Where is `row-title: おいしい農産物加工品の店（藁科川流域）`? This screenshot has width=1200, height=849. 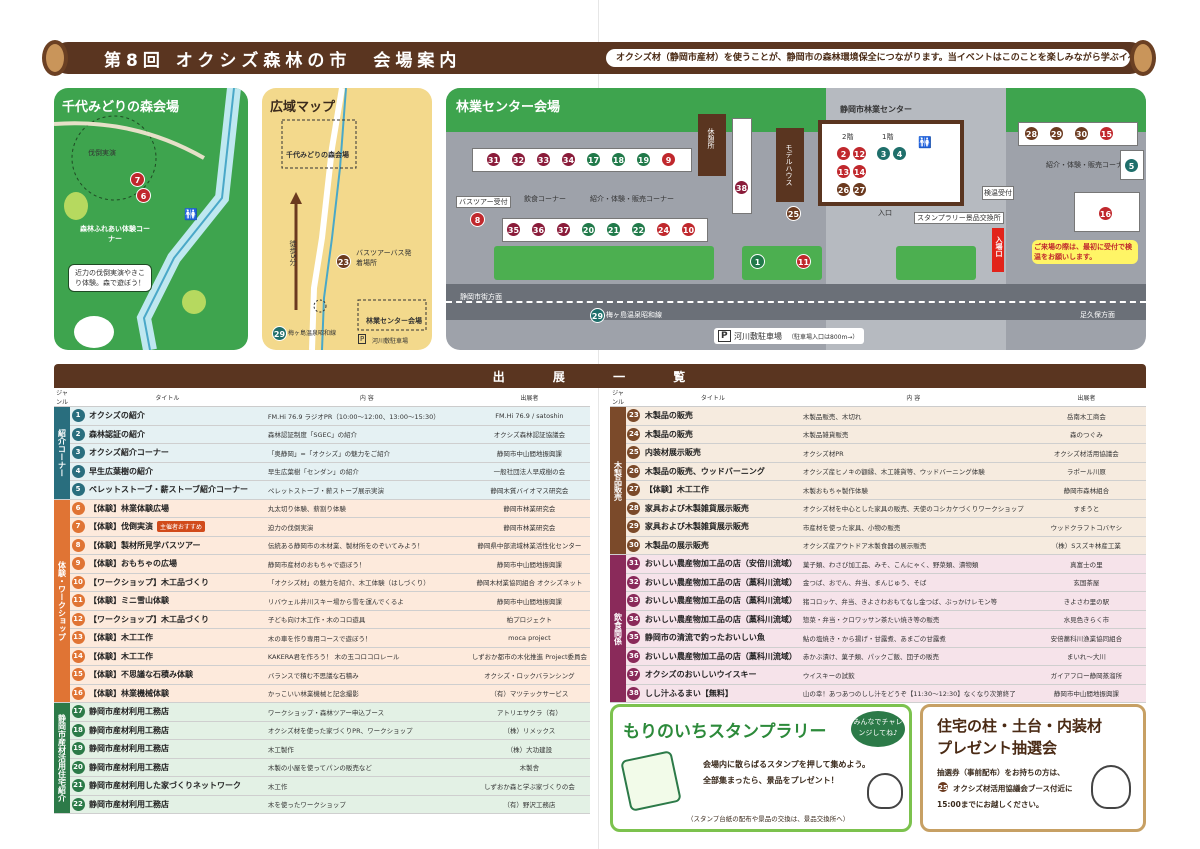
row-title: おいしい農産物加工品の店（藁科川流域） is located at coordinates (720, 582).